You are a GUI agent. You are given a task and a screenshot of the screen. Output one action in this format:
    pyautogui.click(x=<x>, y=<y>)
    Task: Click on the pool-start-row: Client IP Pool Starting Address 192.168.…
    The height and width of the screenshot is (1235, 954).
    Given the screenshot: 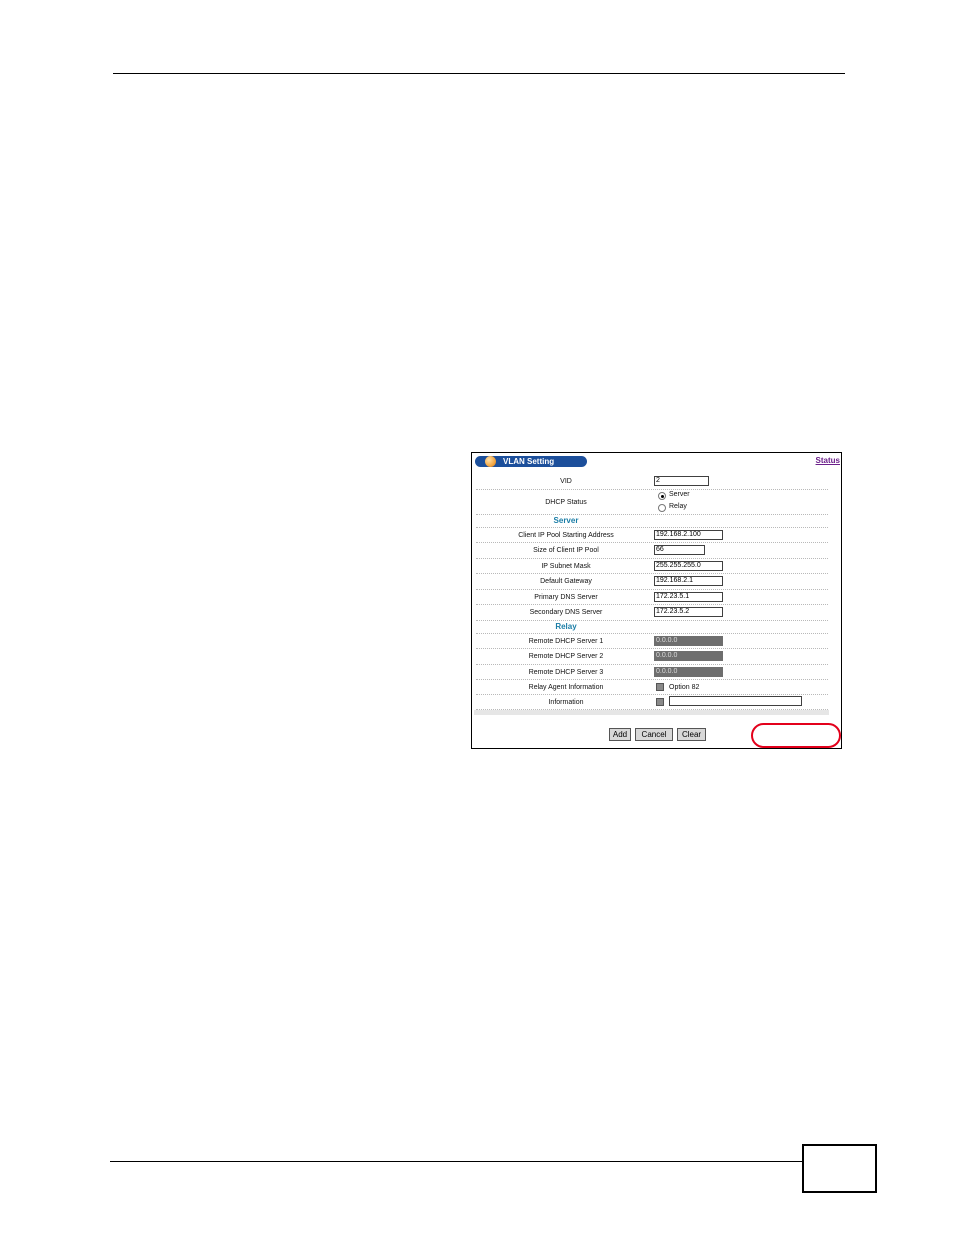 What is the action you would take?
    pyautogui.click(x=652, y=535)
    